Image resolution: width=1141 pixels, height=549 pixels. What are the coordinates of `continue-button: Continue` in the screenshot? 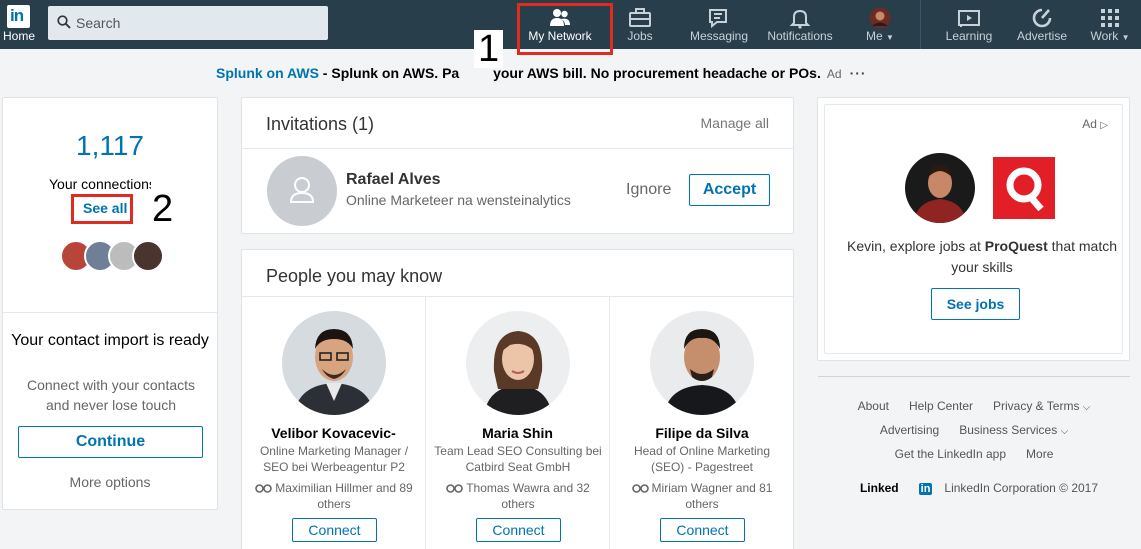 It's located at (110, 442).